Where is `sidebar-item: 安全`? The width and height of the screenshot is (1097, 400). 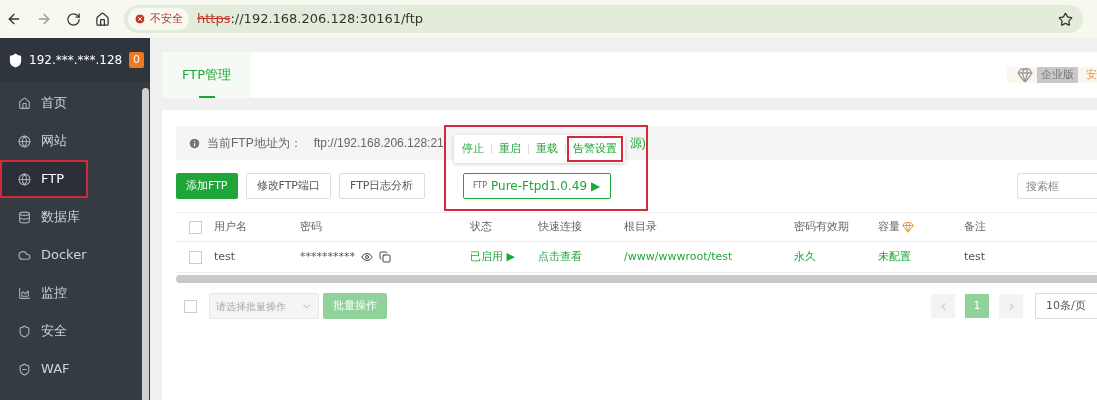 sidebar-item: 安全 is located at coordinates (71, 331).